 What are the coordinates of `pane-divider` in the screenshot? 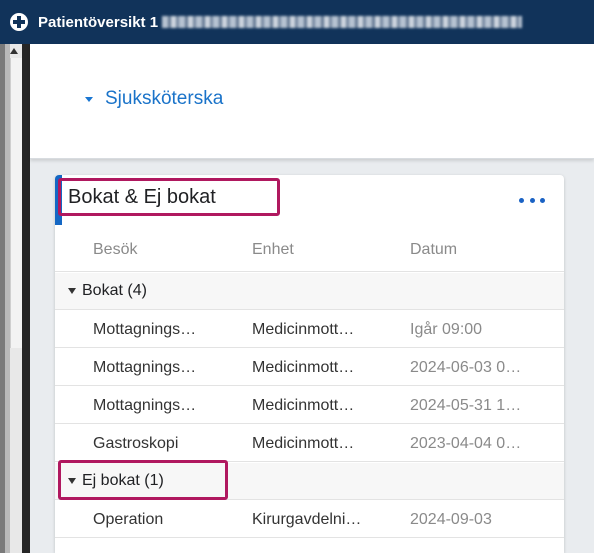 It's located at (26, 298).